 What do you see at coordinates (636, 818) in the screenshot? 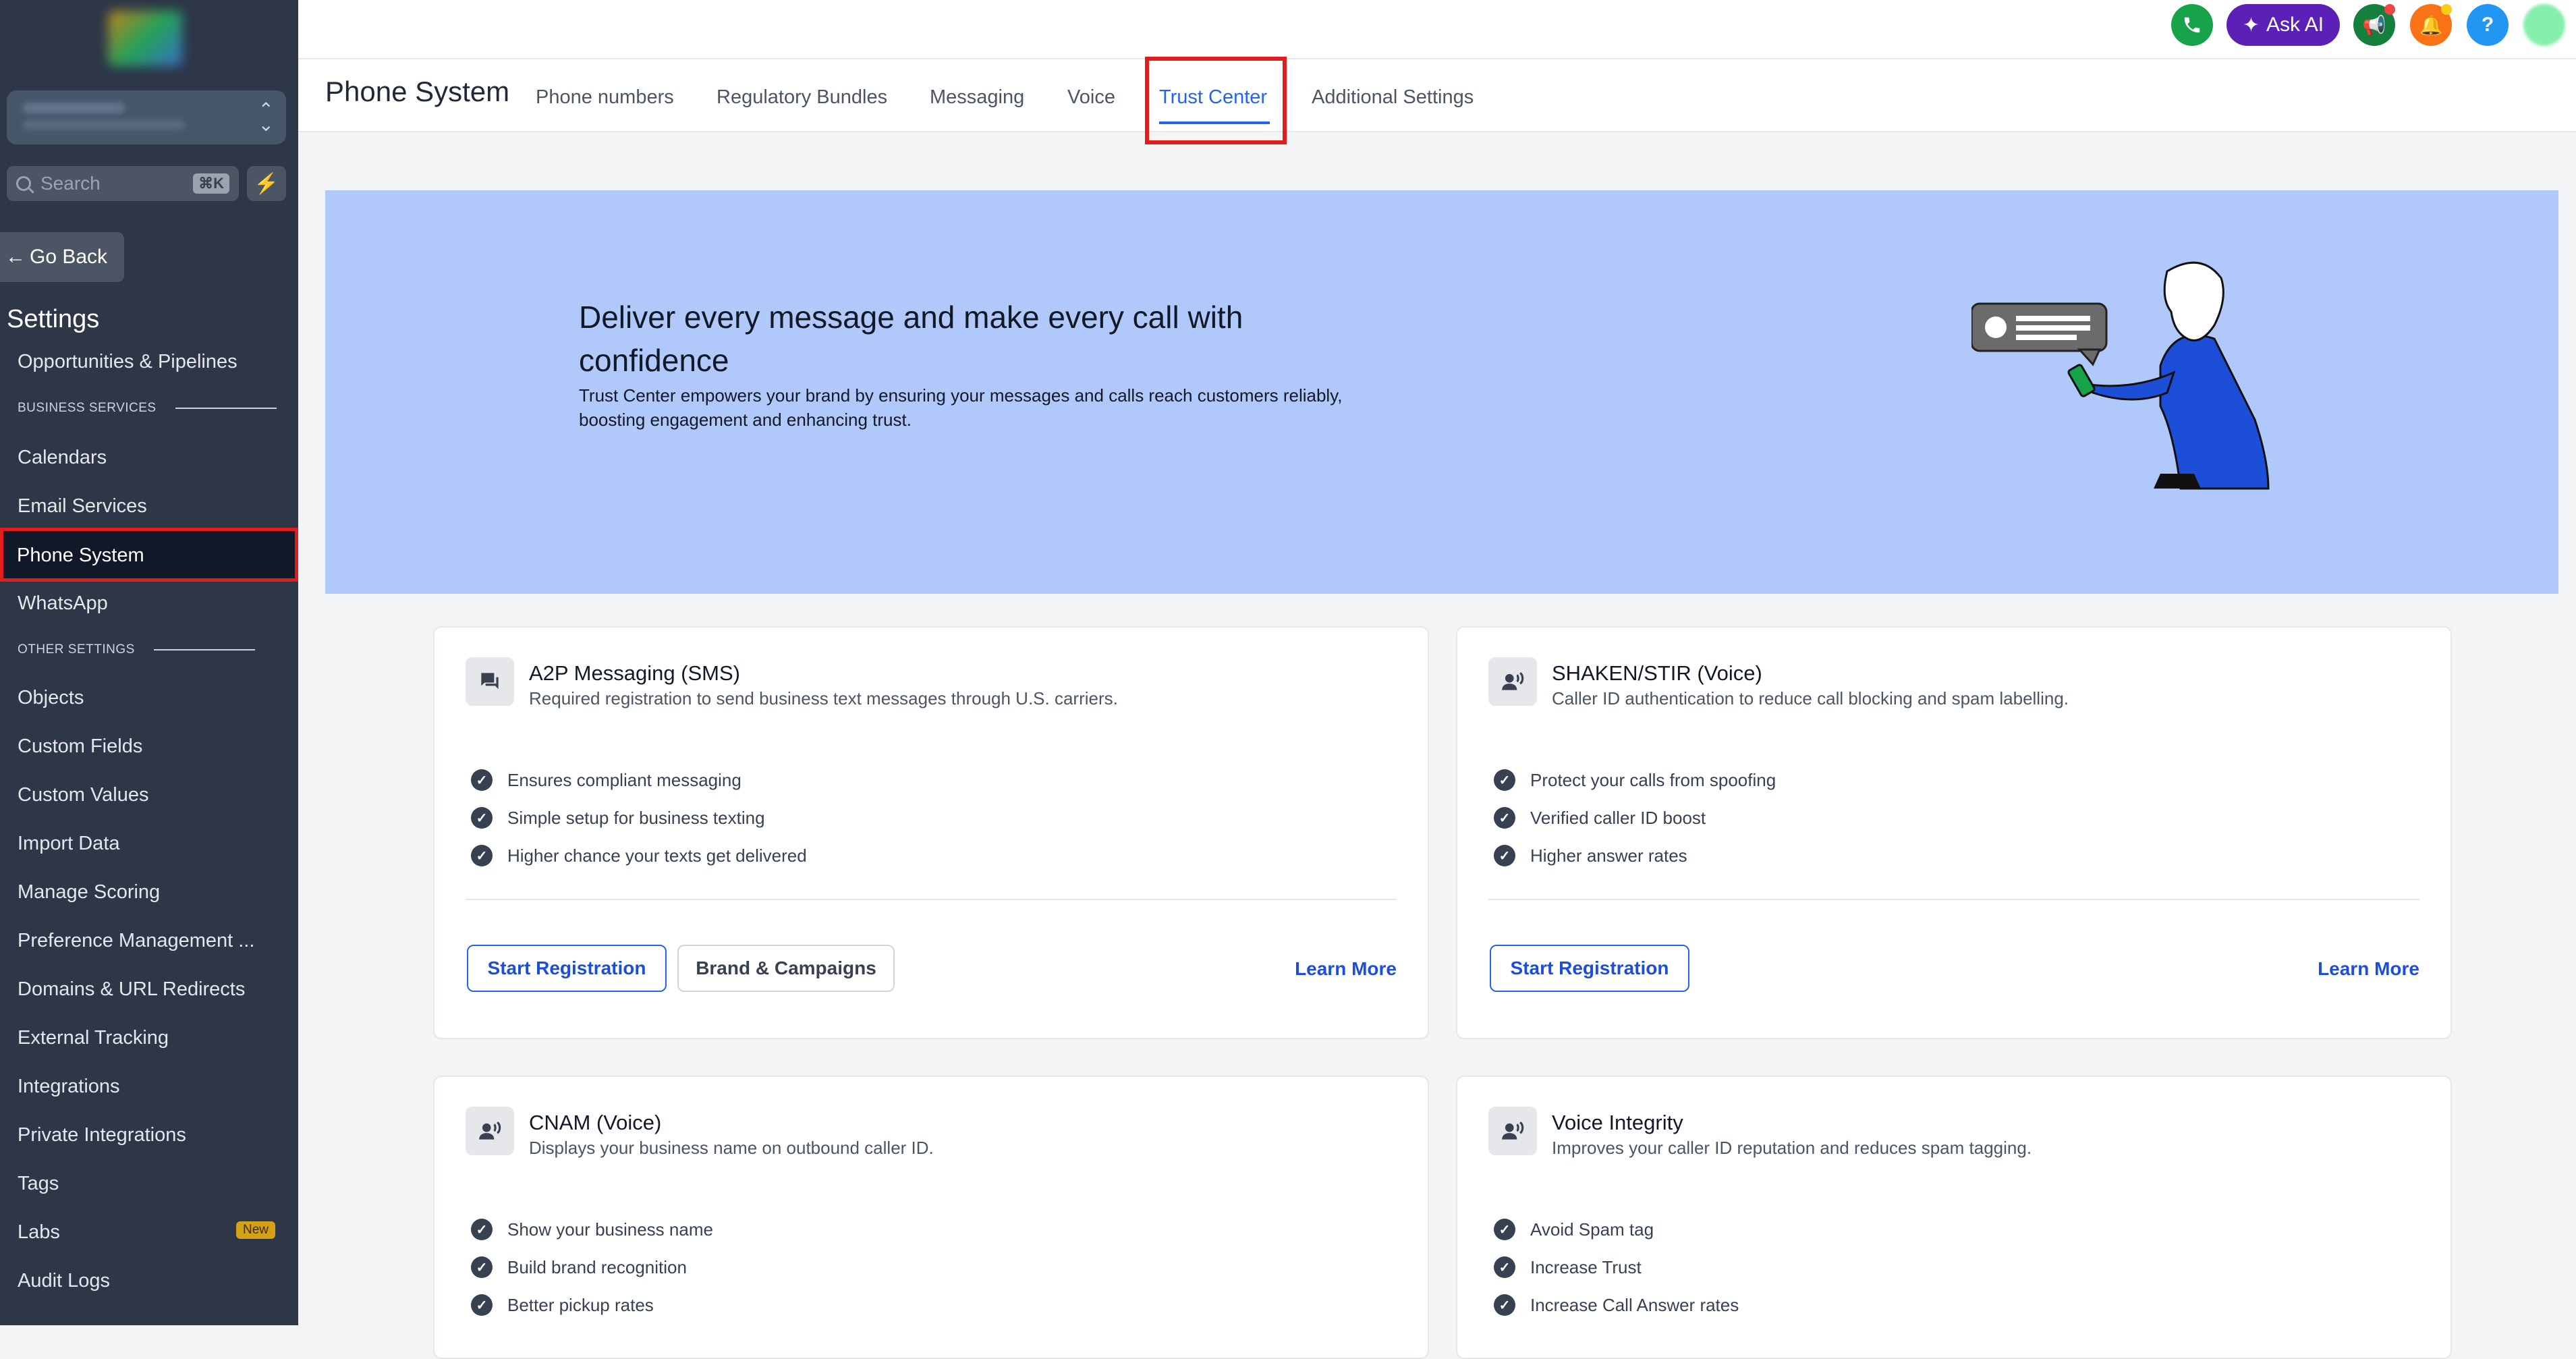
I see `feature-label: Simple setup for business texting` at bounding box center [636, 818].